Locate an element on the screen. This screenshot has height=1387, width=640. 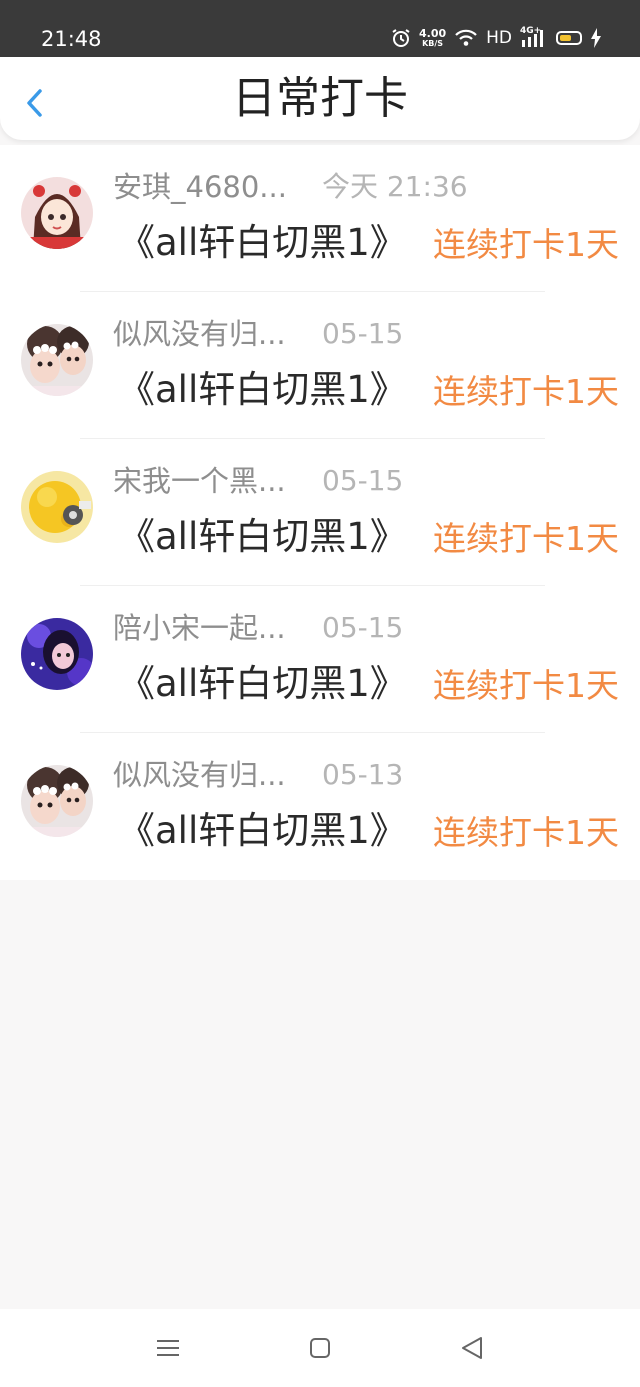
home-square-icon is located at coordinates (320, 1348).